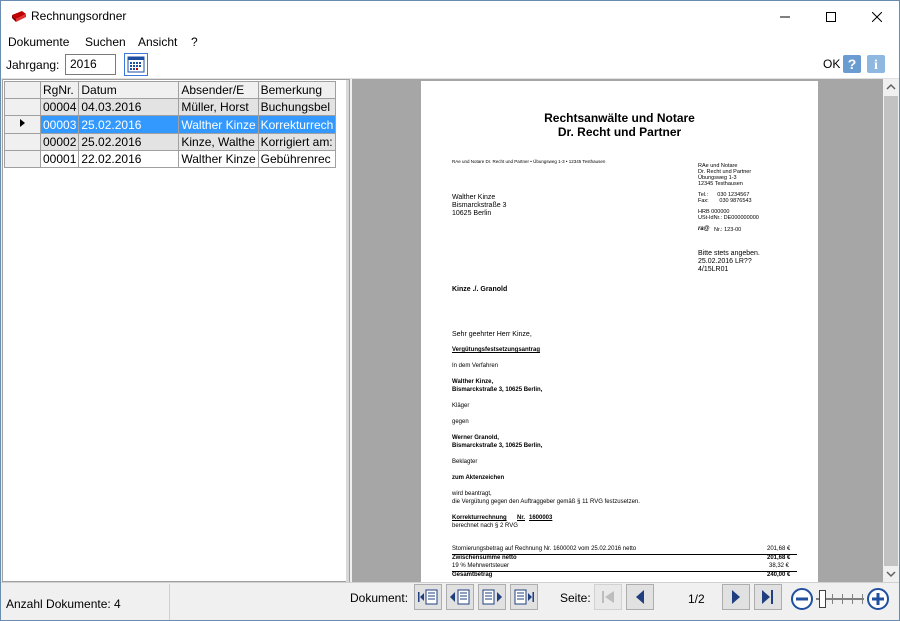 This screenshot has width=900, height=621. What do you see at coordinates (472, 494) in the screenshot?
I see `request-text: wird beantragt,` at bounding box center [472, 494].